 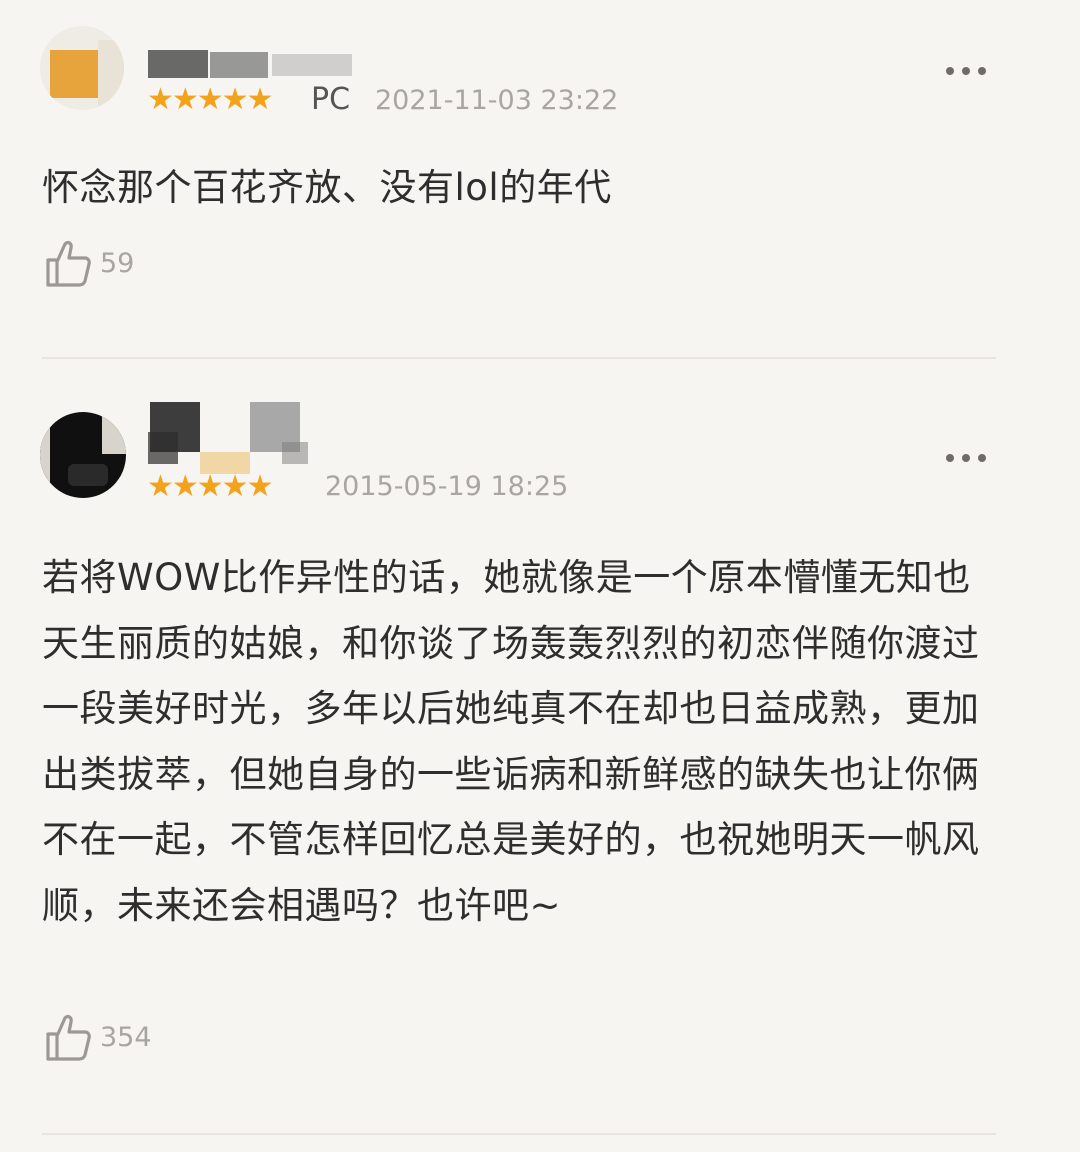 What do you see at coordinates (327, 187) in the screenshot?
I see `review-content: 怀念那个百花齐放、没有lol的年代` at bounding box center [327, 187].